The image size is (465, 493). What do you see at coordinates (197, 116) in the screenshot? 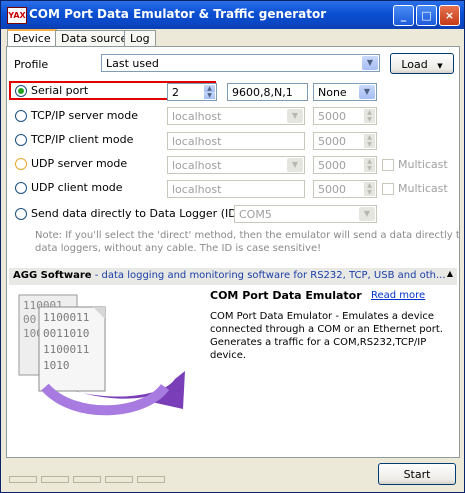
I see `tcp-server-host: localhost` at bounding box center [197, 116].